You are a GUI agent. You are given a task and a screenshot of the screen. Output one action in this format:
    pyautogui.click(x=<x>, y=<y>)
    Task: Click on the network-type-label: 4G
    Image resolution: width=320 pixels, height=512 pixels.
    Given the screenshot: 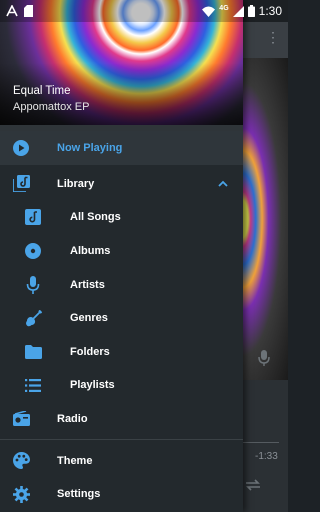 What is the action you would take?
    pyautogui.click(x=224, y=8)
    